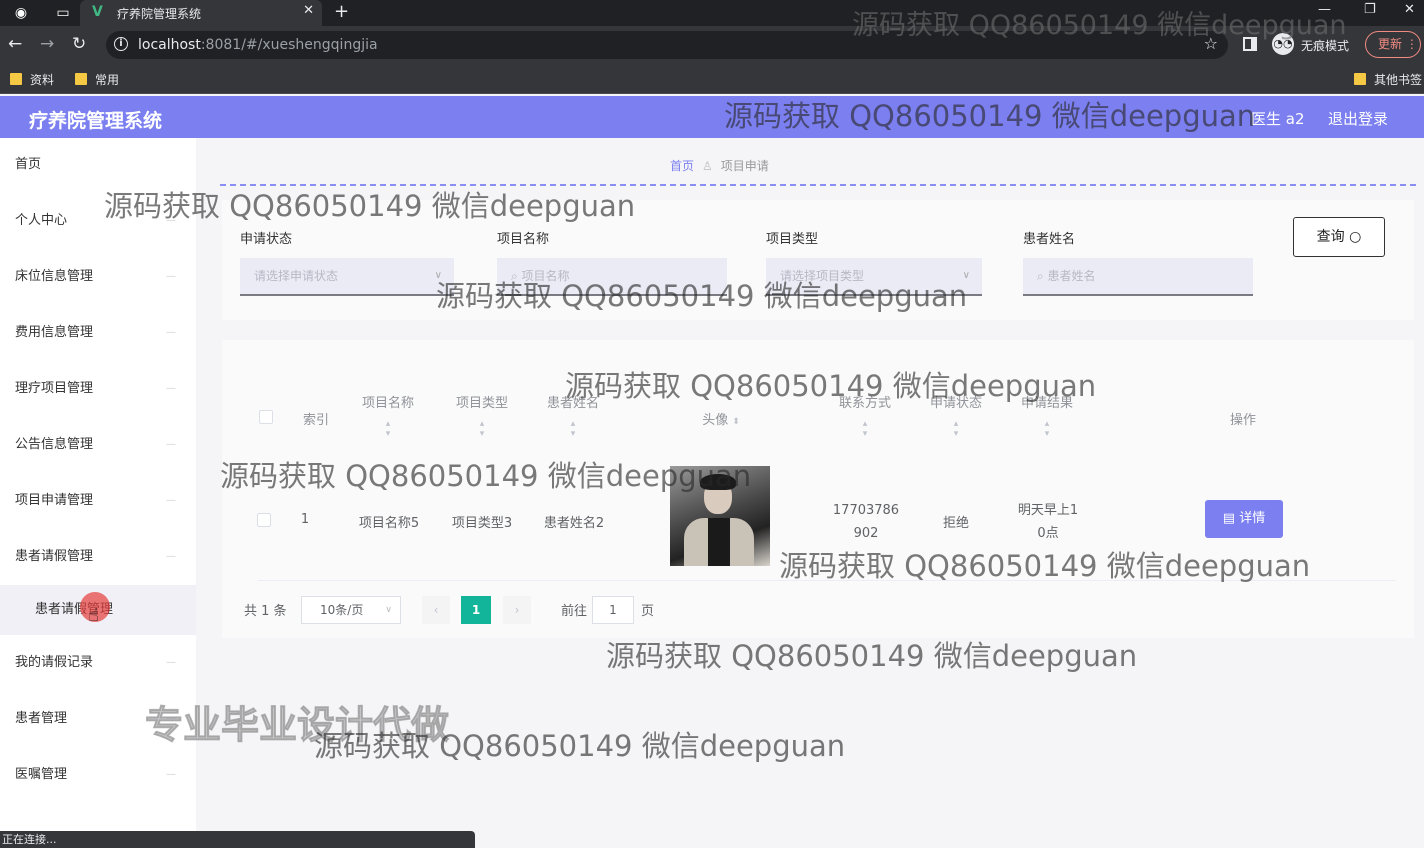 This screenshot has height=848, width=1424. What do you see at coordinates (1393, 44) in the screenshot?
I see `update-button: 更新 ⋮` at bounding box center [1393, 44].